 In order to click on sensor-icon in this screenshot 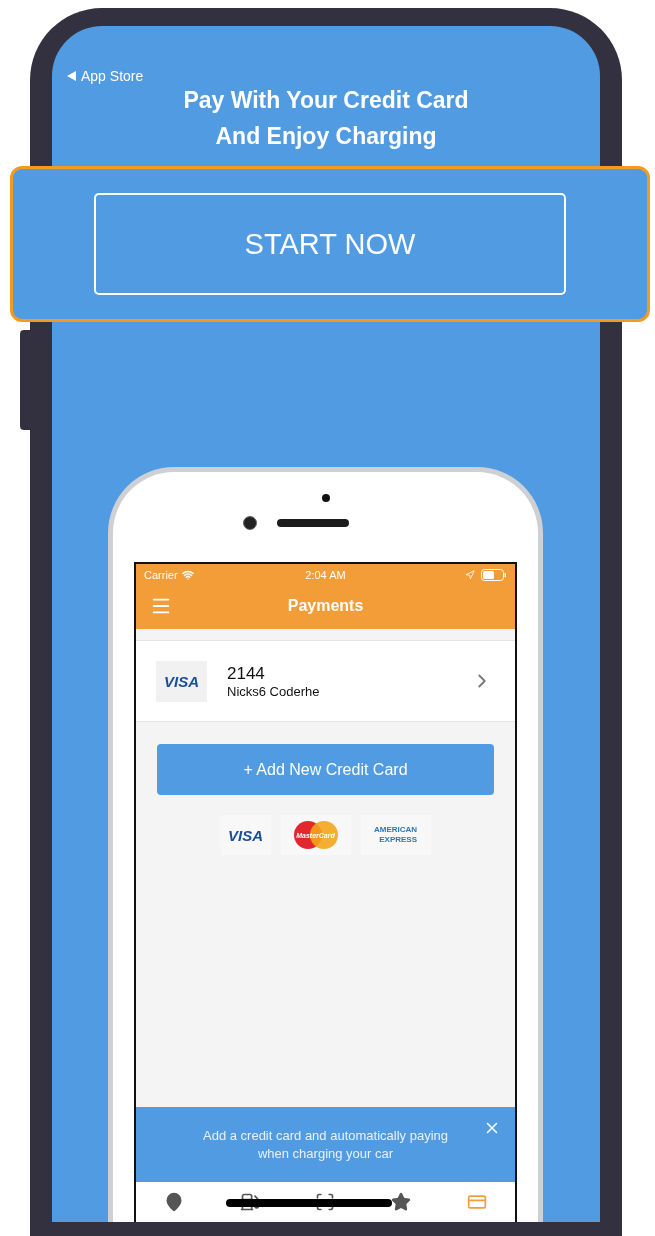, I will do `click(325, 498)`.